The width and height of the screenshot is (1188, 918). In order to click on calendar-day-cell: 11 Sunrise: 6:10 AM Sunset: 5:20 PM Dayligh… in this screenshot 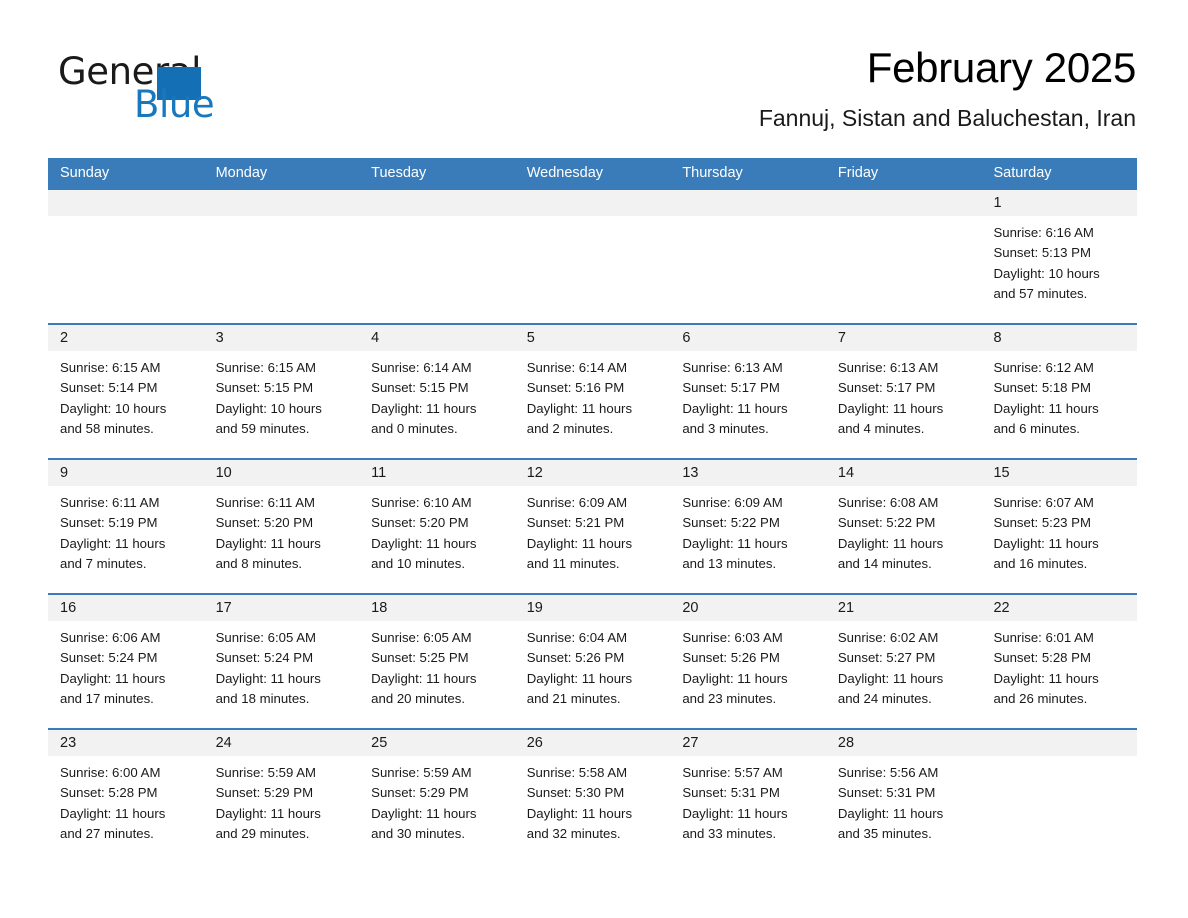, I will do `click(437, 526)`.